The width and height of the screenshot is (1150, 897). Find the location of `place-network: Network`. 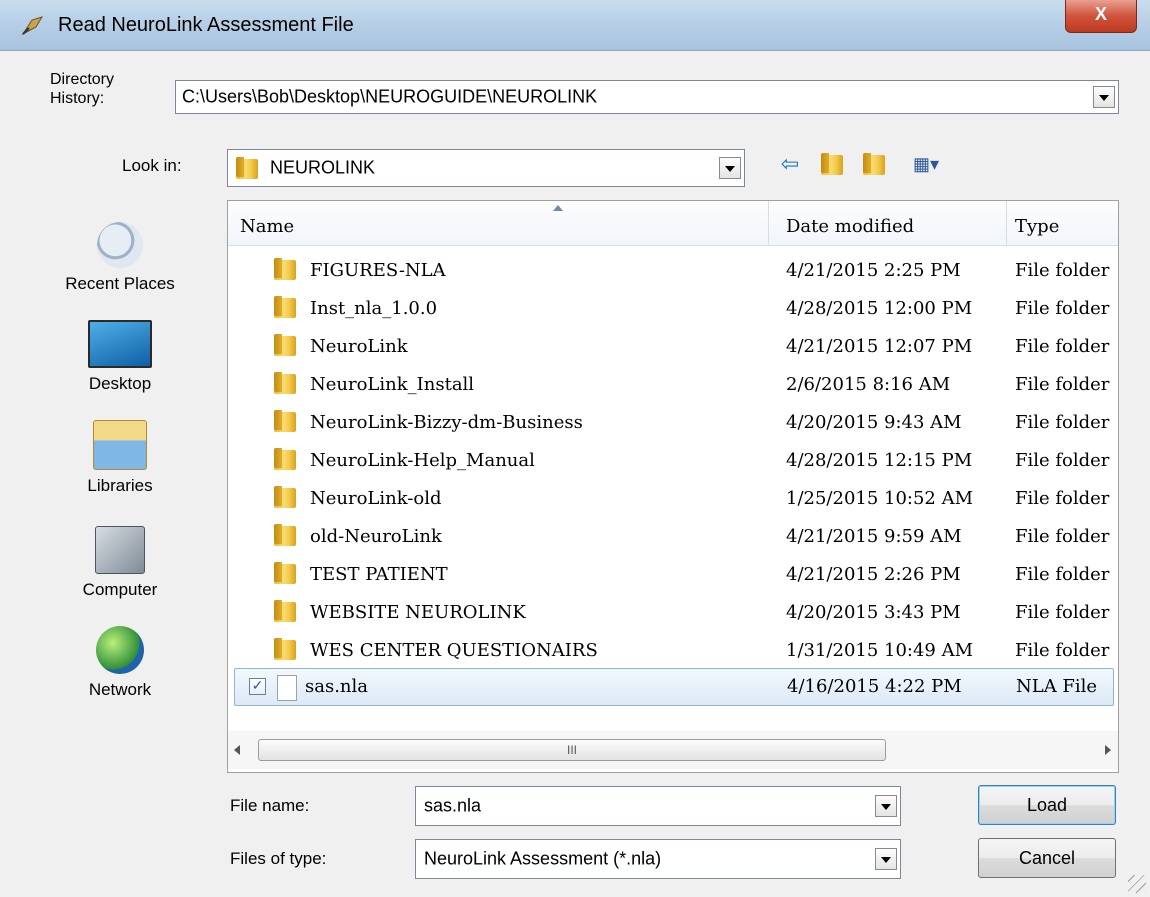

place-network: Network is located at coordinates (120, 663).